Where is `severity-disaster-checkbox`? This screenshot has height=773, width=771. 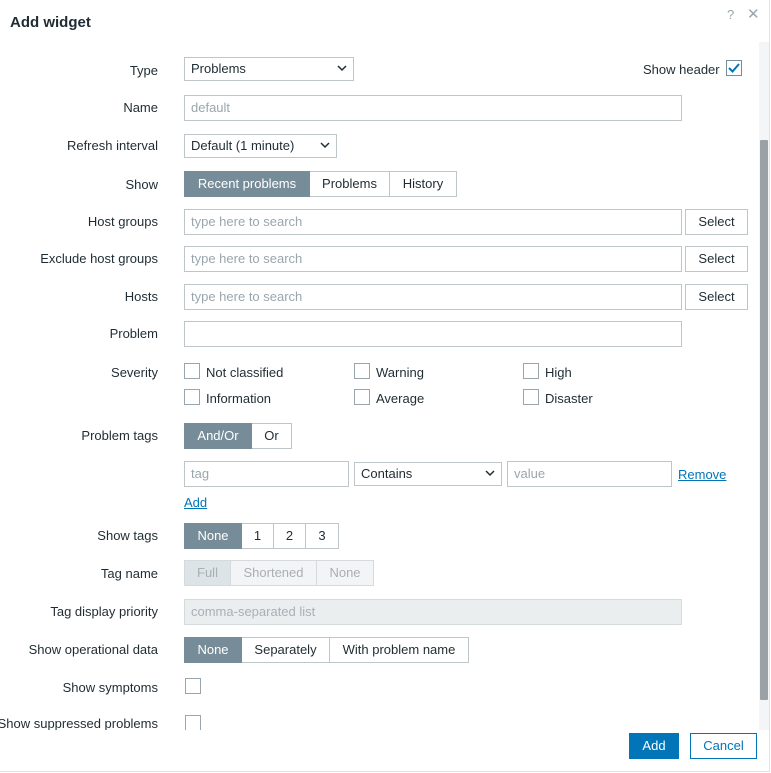 severity-disaster-checkbox is located at coordinates (531, 397).